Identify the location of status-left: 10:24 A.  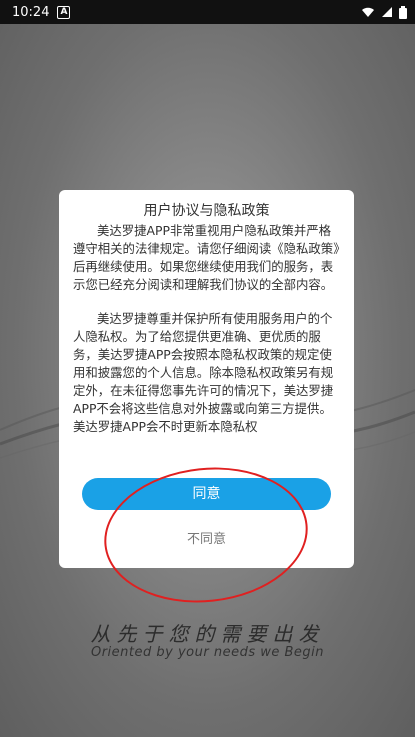
(41, 12).